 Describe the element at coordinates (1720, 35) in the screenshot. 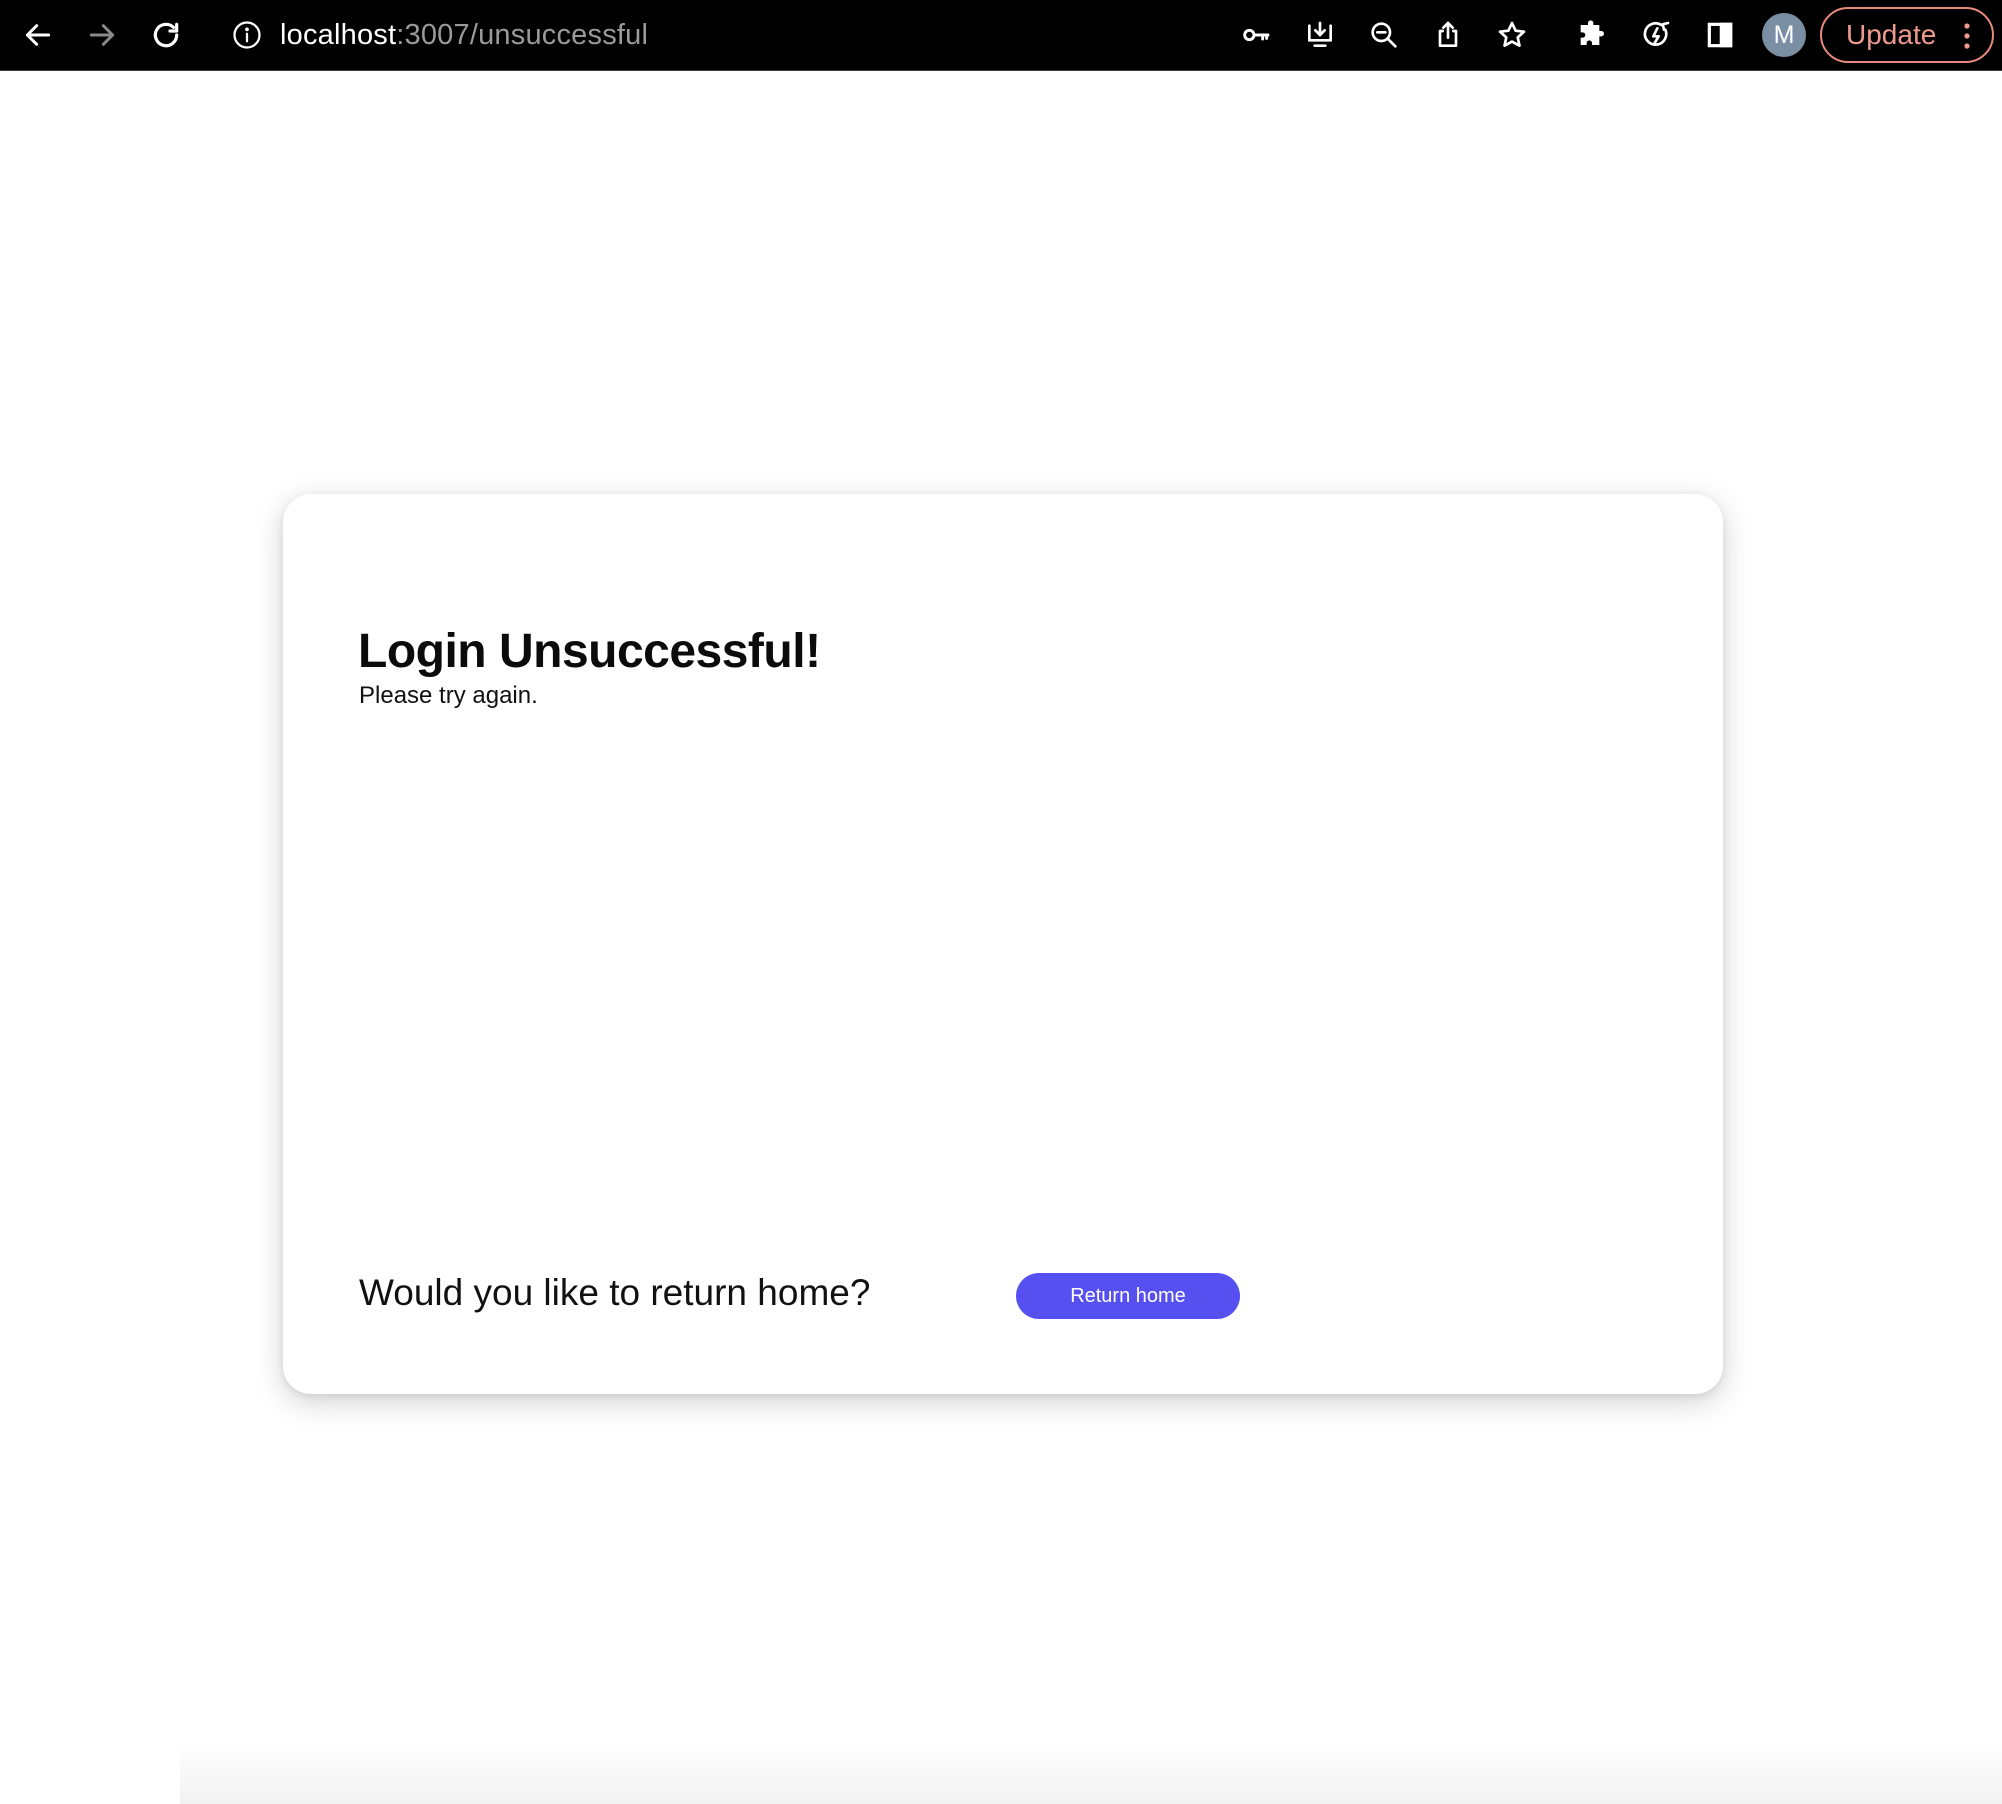

I see `side-panel-icon` at that location.